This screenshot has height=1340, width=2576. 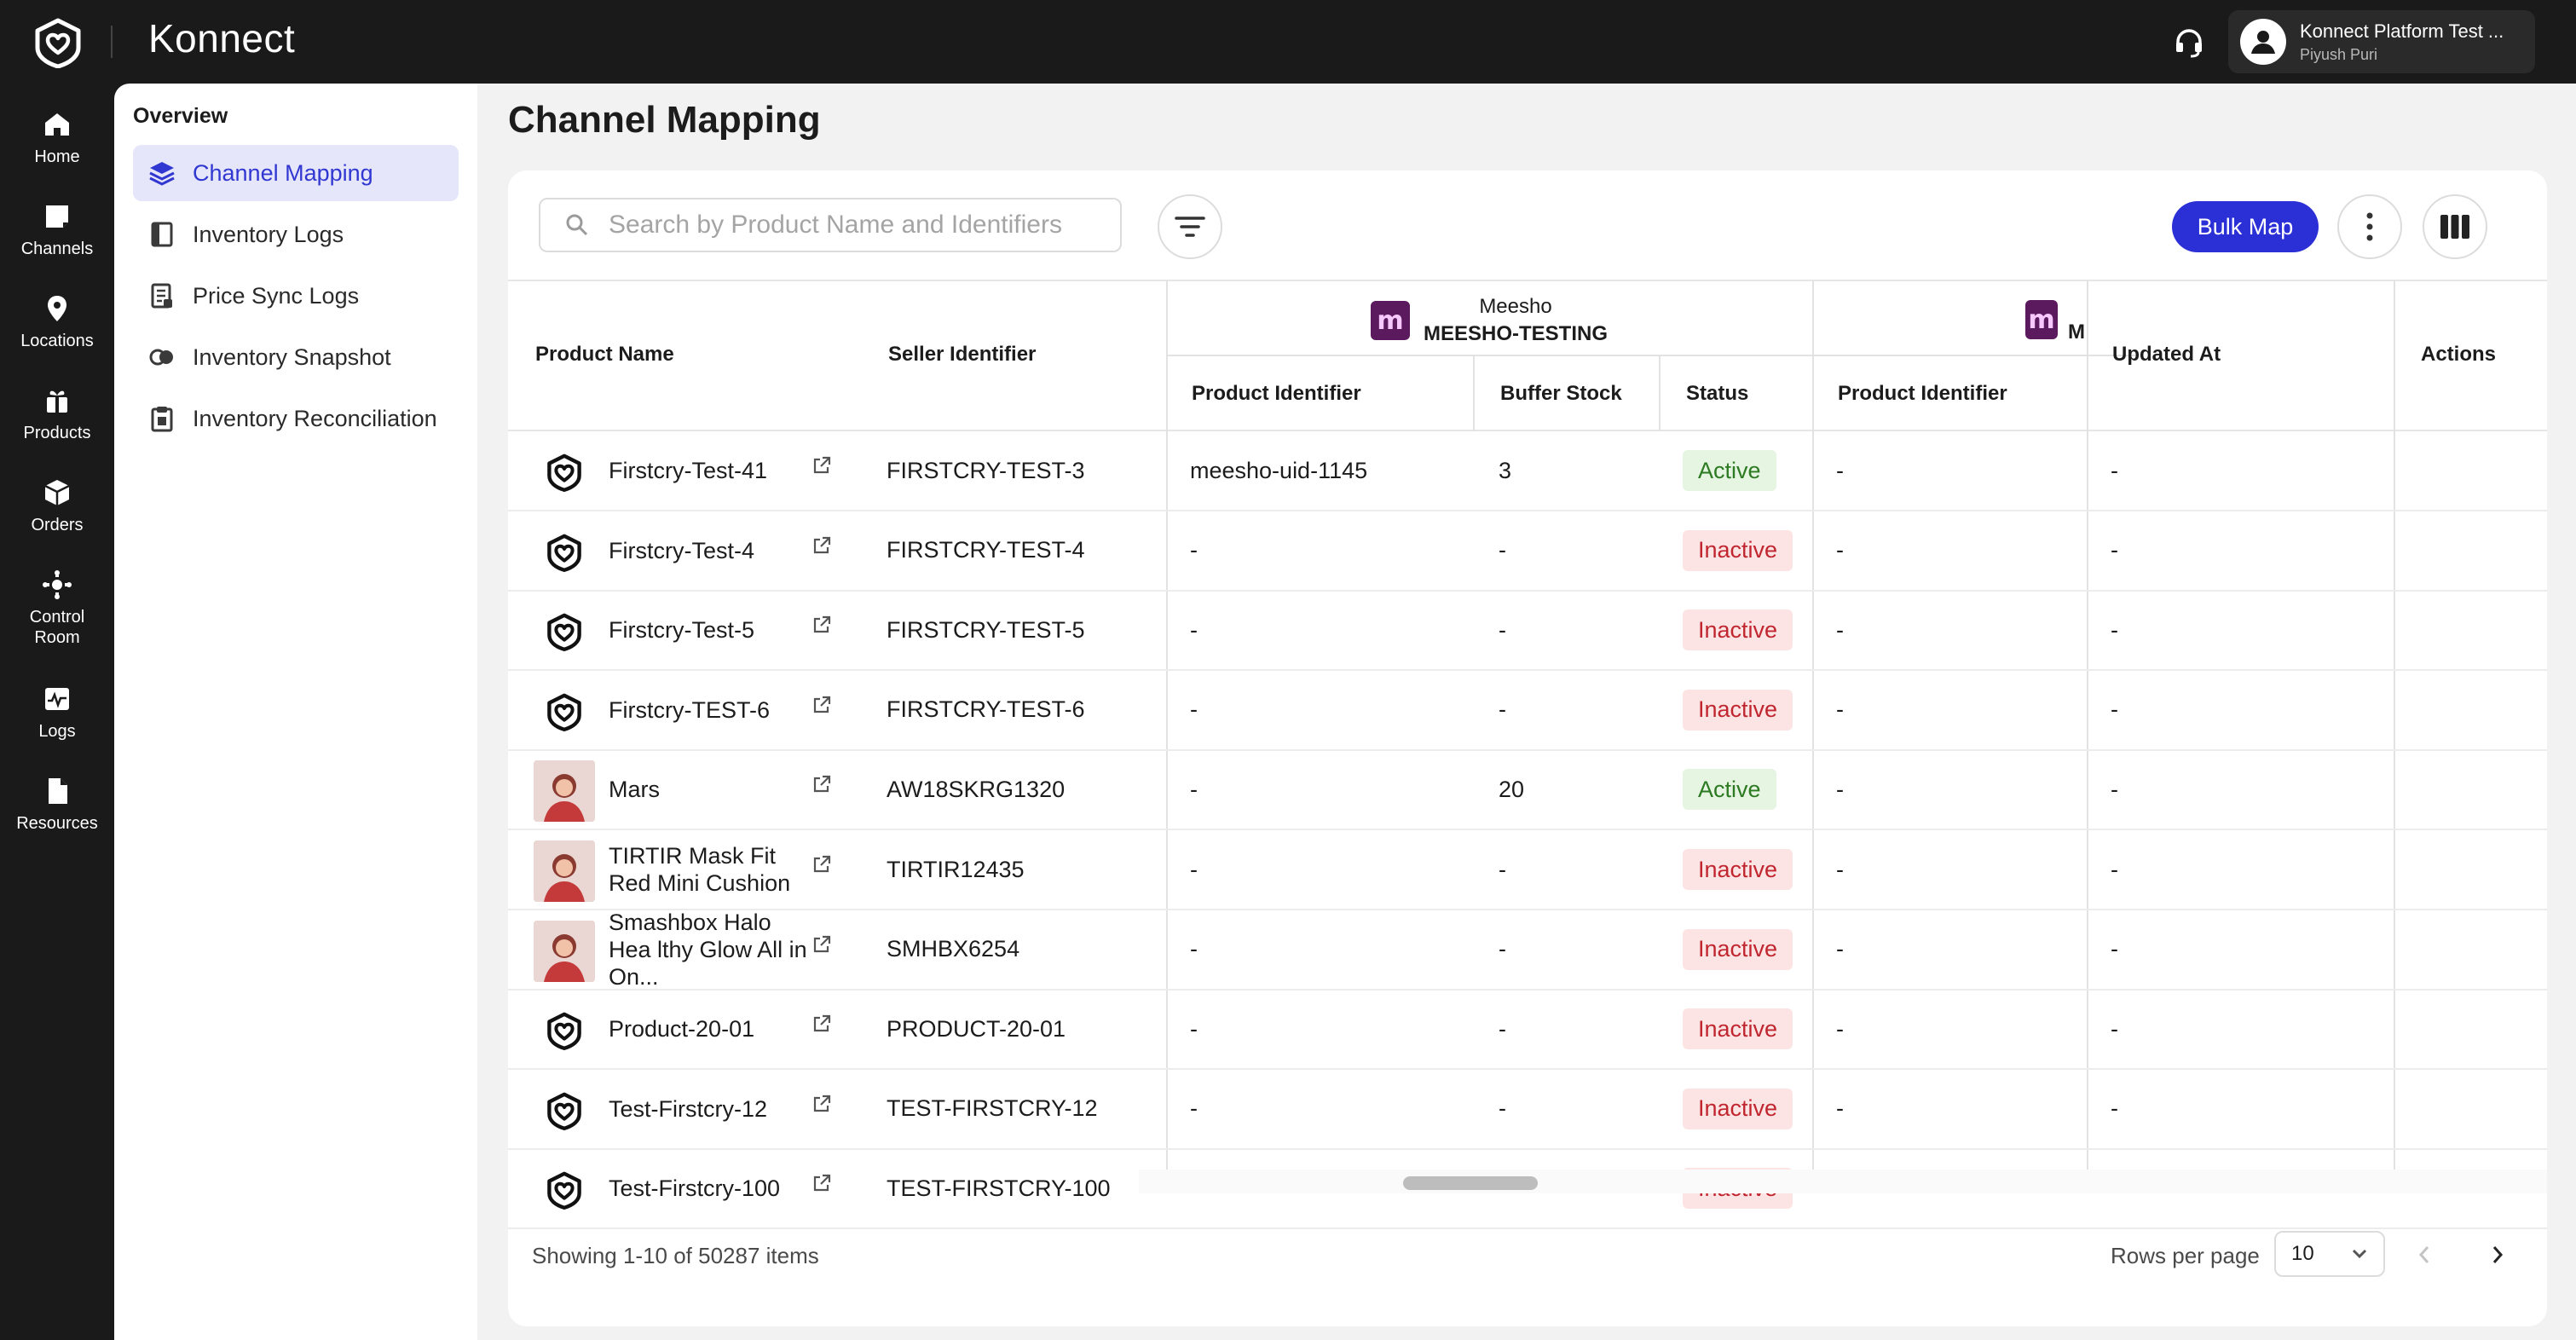 I want to click on product-name-cell: Product-20-01, so click(x=710, y=1029).